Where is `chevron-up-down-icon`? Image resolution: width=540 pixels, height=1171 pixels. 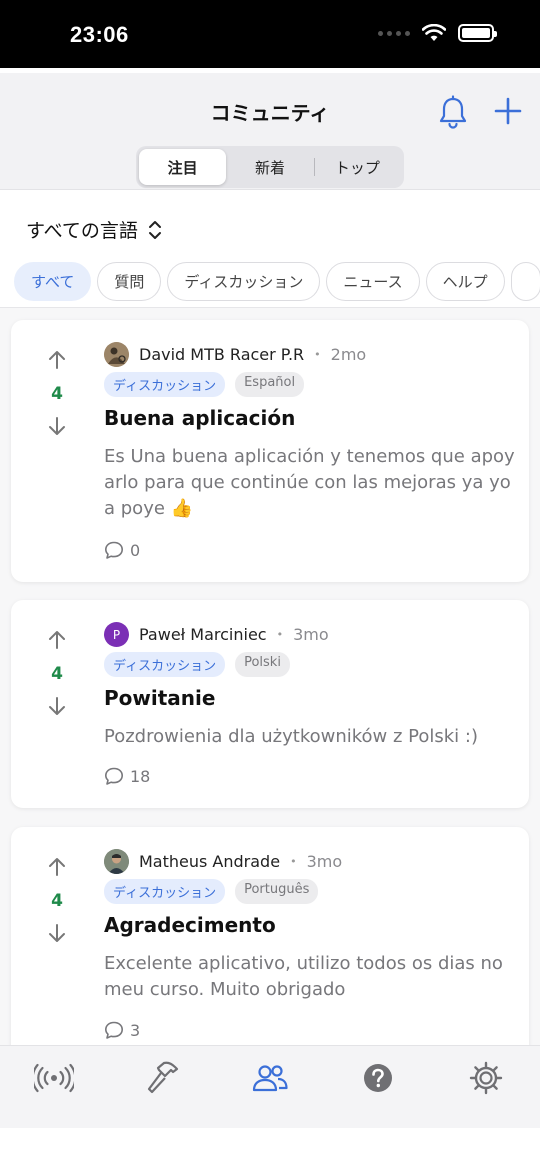 chevron-up-down-icon is located at coordinates (154, 229).